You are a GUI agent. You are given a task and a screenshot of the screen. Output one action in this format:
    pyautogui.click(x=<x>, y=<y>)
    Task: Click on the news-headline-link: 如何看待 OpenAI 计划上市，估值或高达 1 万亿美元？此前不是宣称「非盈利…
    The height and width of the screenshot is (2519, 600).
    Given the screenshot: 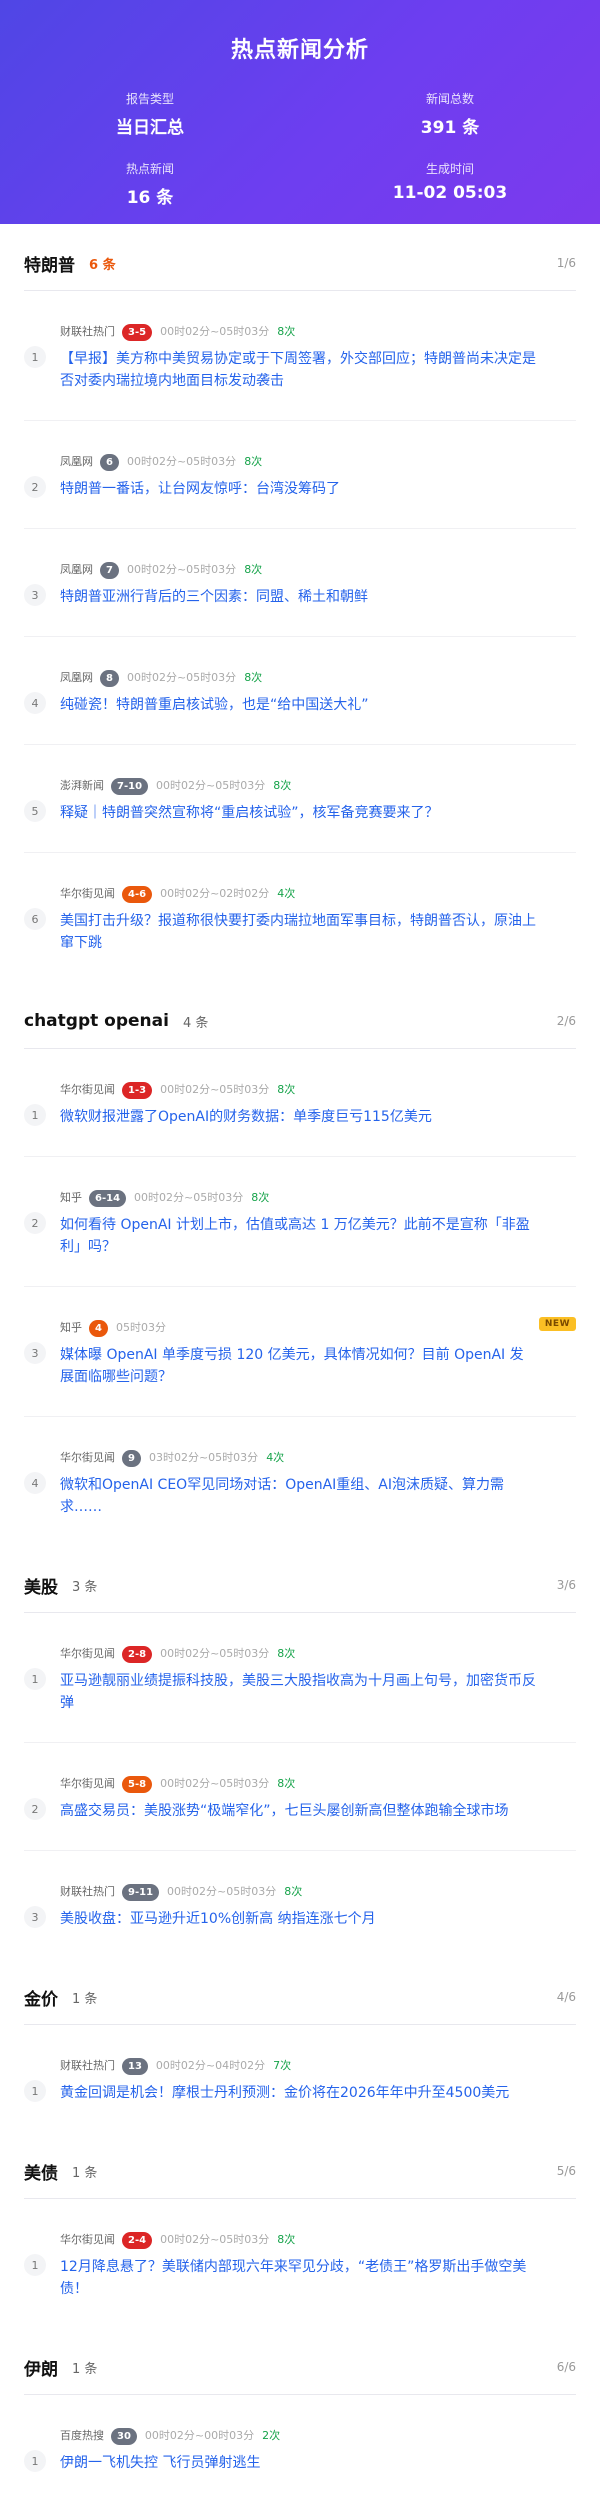 What is the action you would take?
    pyautogui.click(x=298, y=1236)
    